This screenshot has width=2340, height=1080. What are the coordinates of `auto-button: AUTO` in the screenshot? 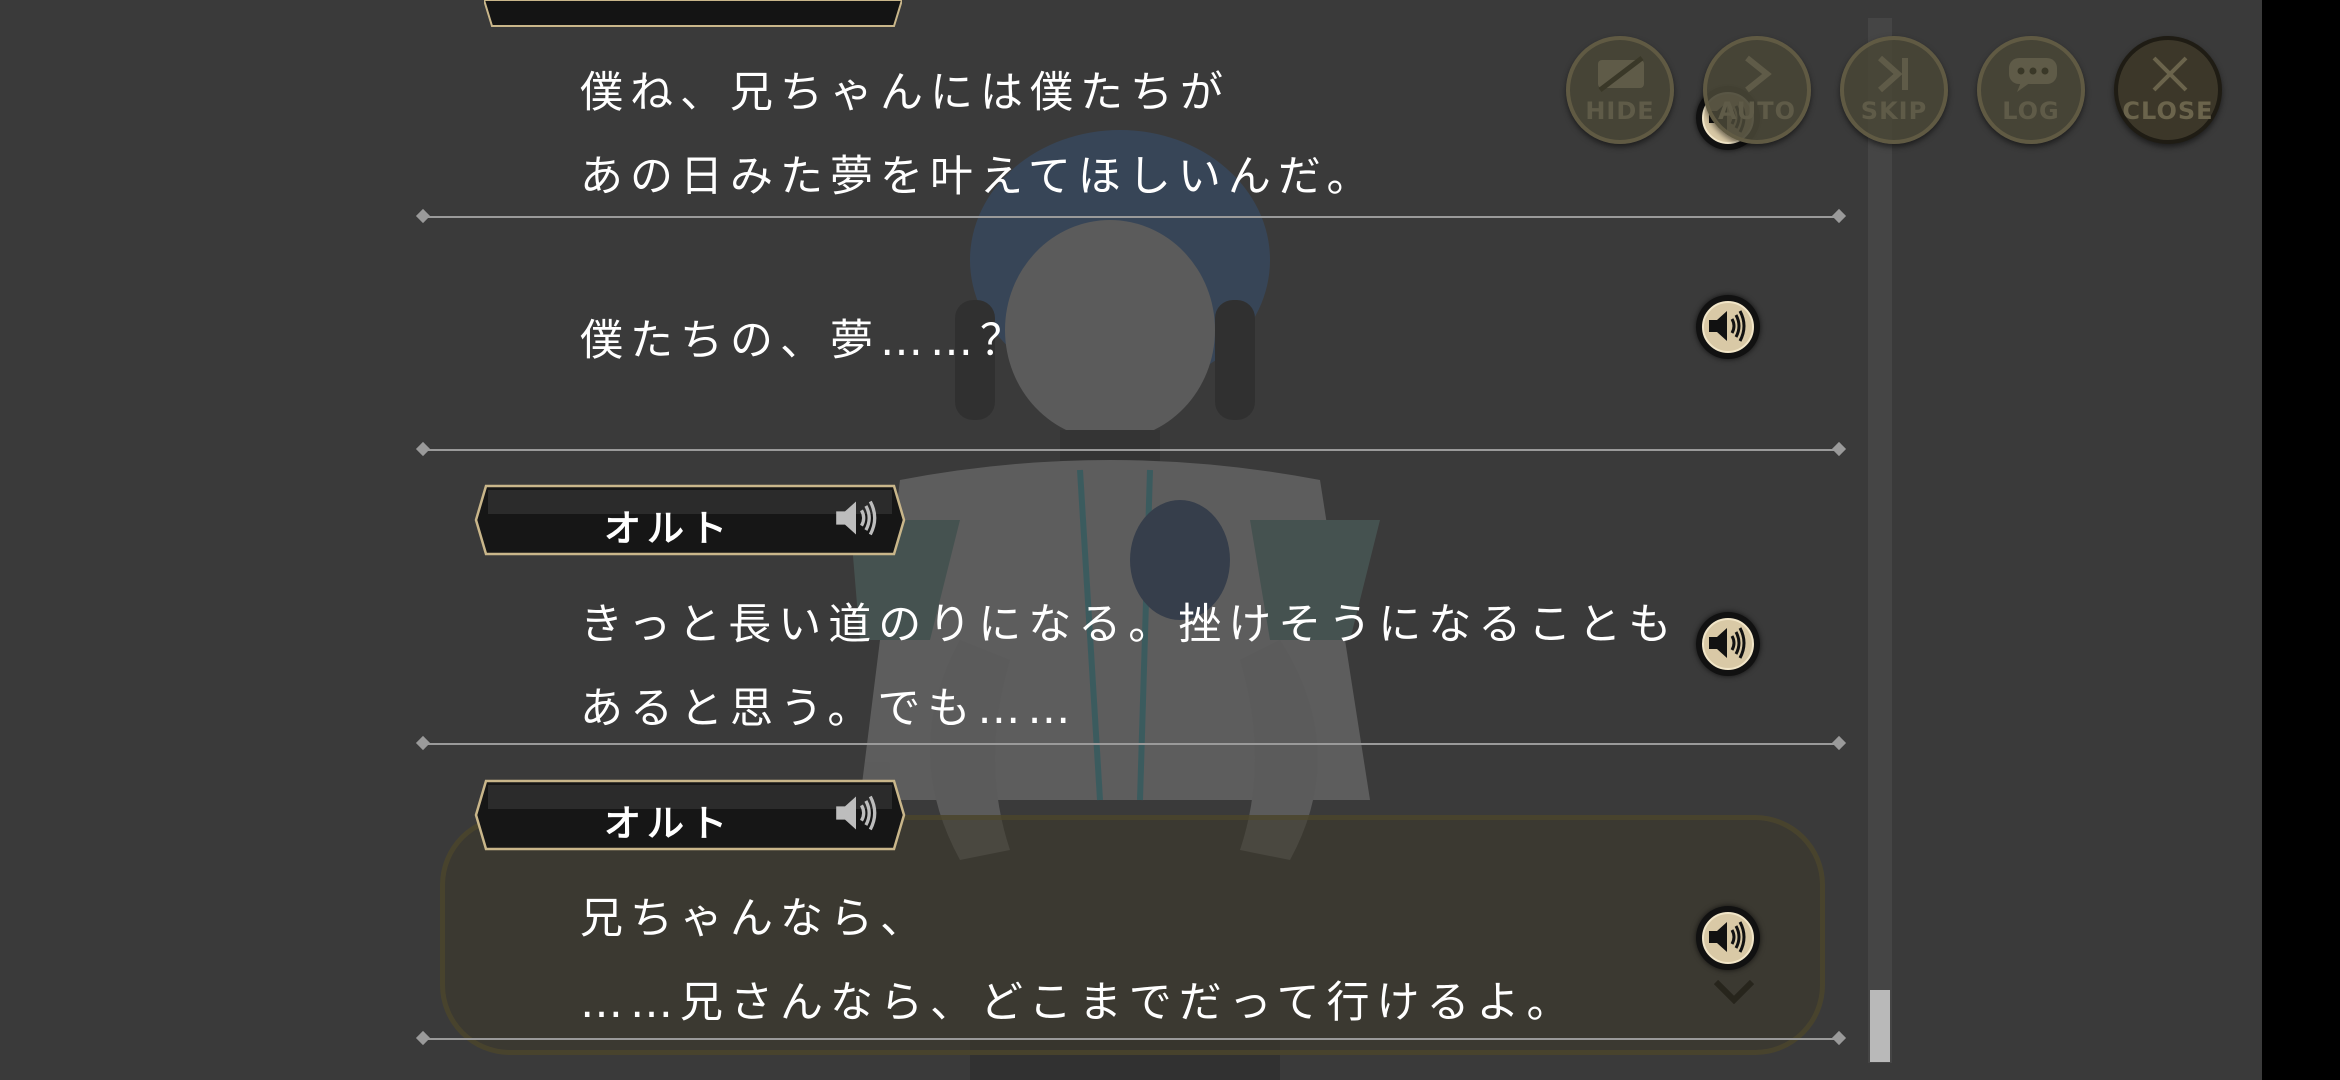 It's located at (1757, 90).